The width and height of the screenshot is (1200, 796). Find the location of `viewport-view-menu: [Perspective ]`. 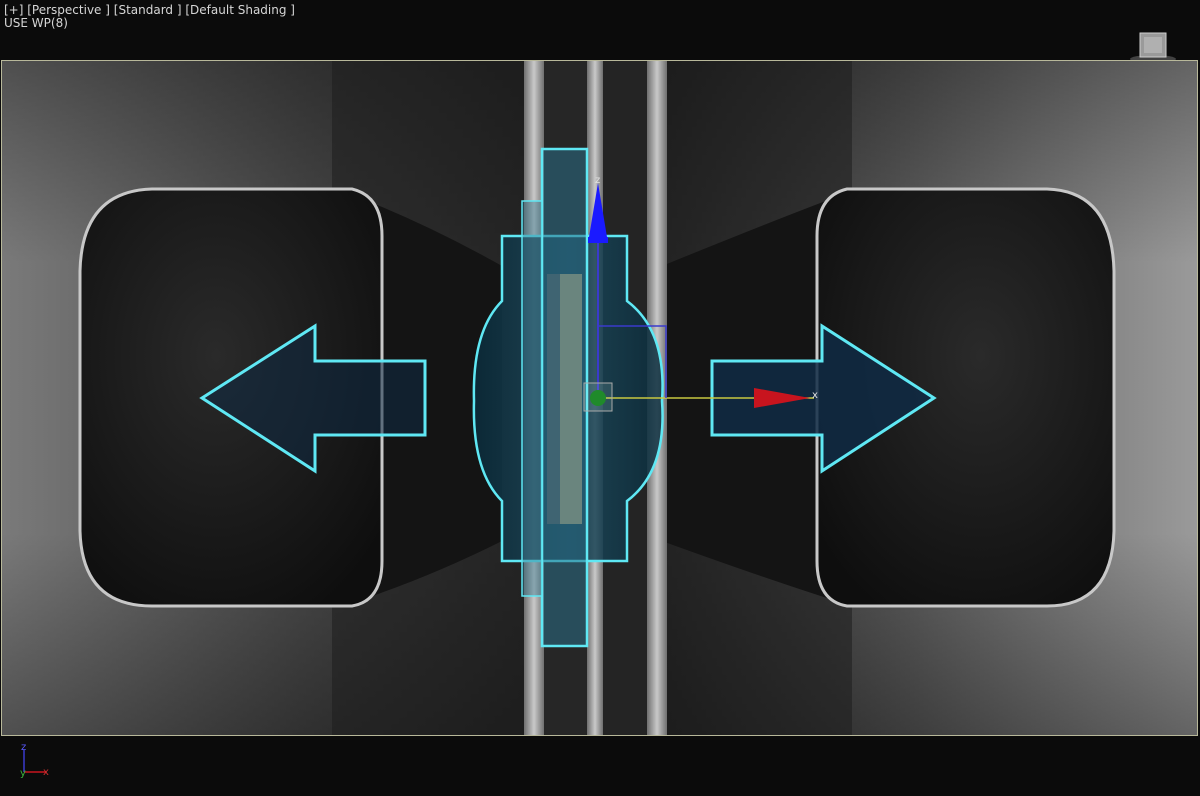

viewport-view-menu: [Perspective ] is located at coordinates (68, 10).